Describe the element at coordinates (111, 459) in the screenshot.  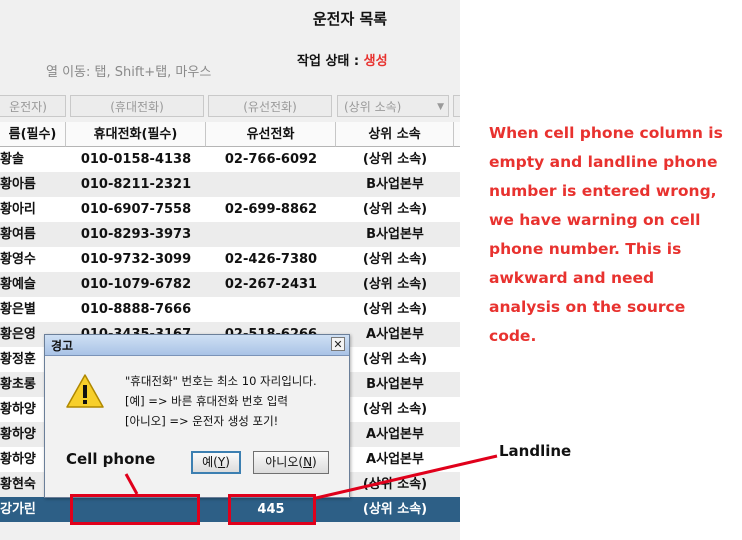
I see `cell-phone-label: Cell phone` at that location.